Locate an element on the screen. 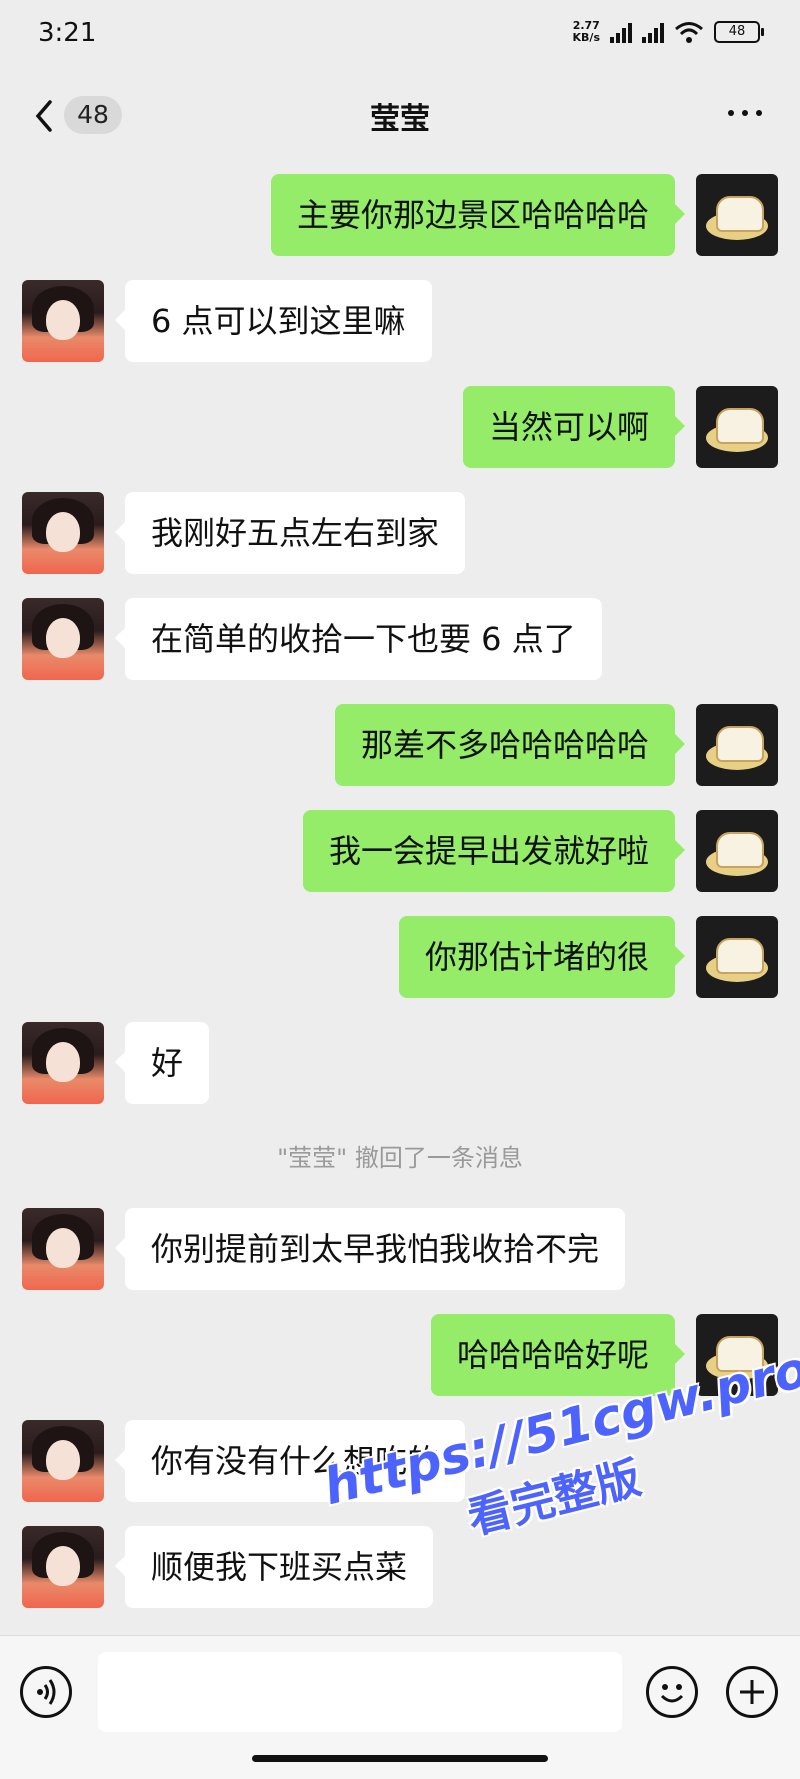  message-row-sent: 你那估计堵的很 is located at coordinates (400, 957).